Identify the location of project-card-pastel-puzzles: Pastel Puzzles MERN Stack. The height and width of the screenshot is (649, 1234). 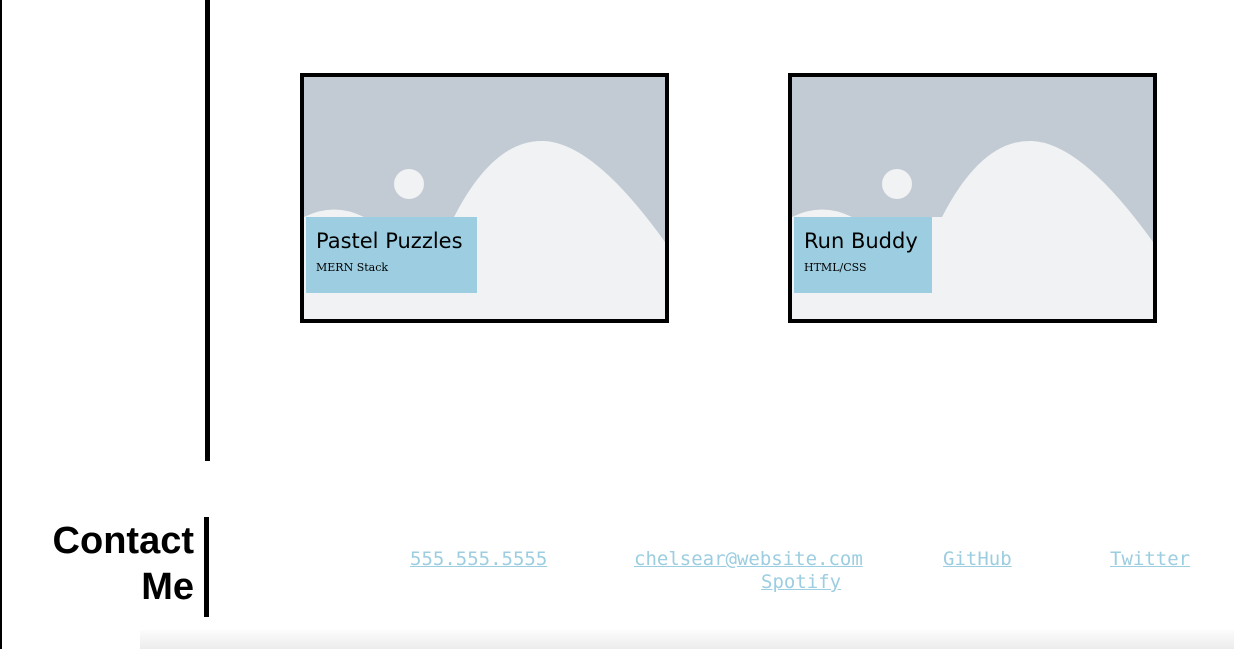
(484, 198).